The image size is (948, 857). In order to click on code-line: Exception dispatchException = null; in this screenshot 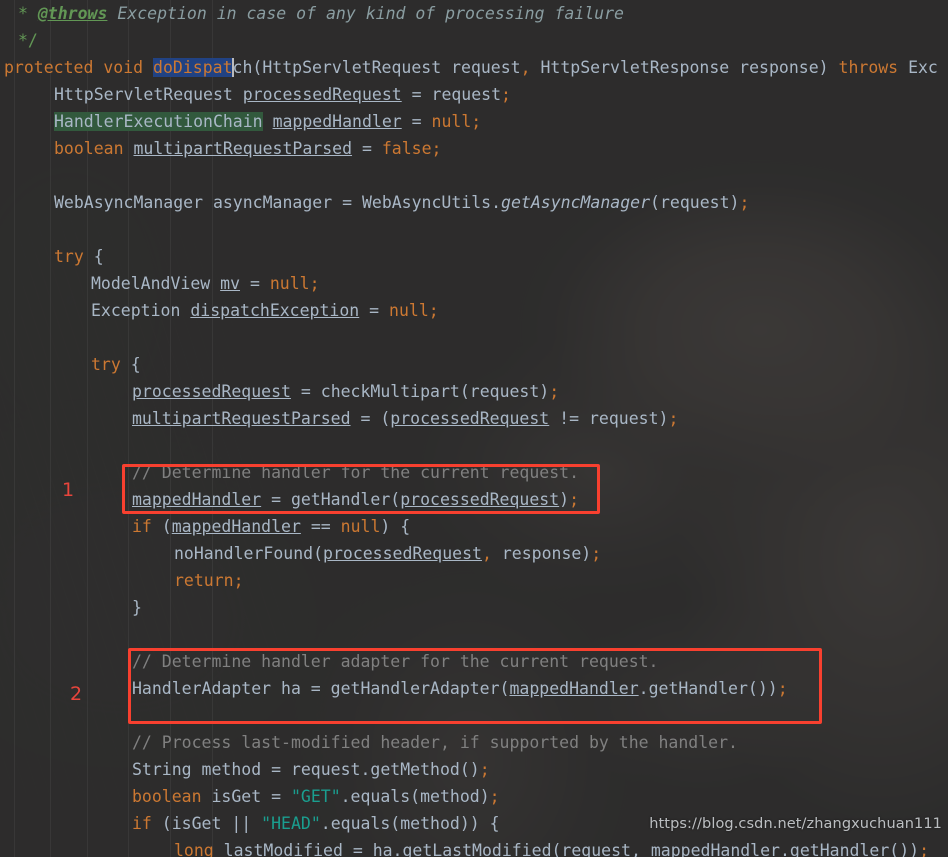, I will do `click(474, 310)`.